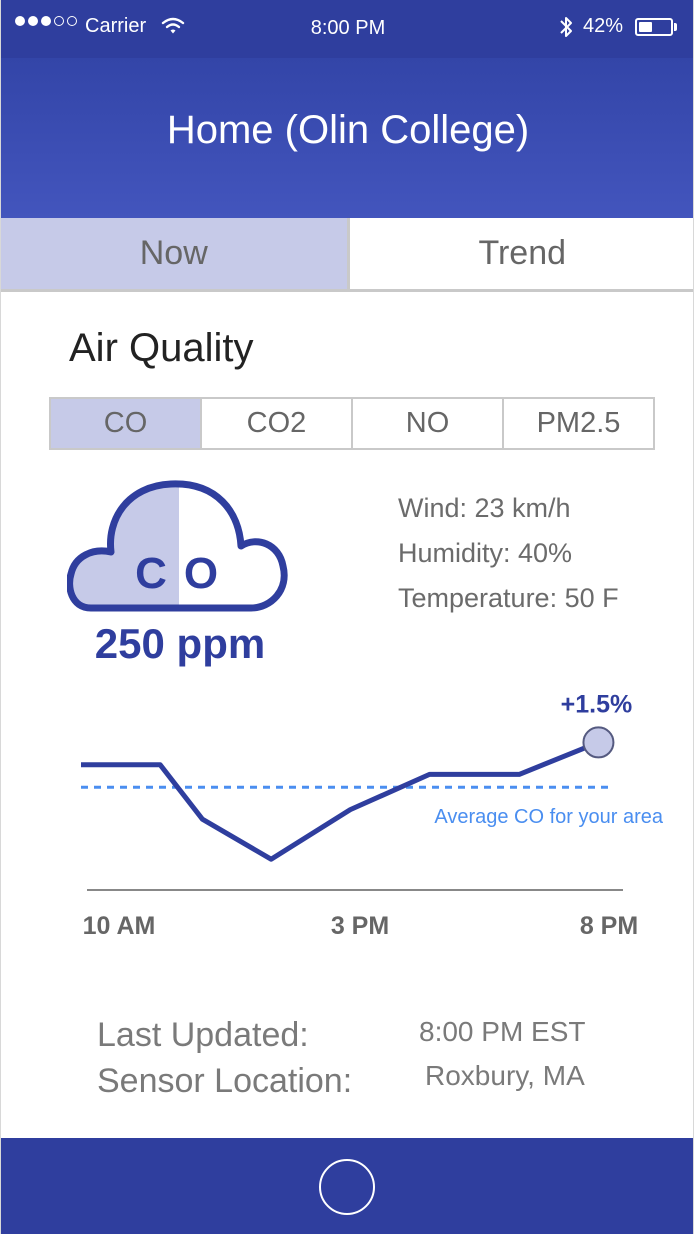 This screenshot has width=694, height=1234. What do you see at coordinates (347, 29) in the screenshot?
I see `status-bar: Carrier 8:00 PM 42%` at bounding box center [347, 29].